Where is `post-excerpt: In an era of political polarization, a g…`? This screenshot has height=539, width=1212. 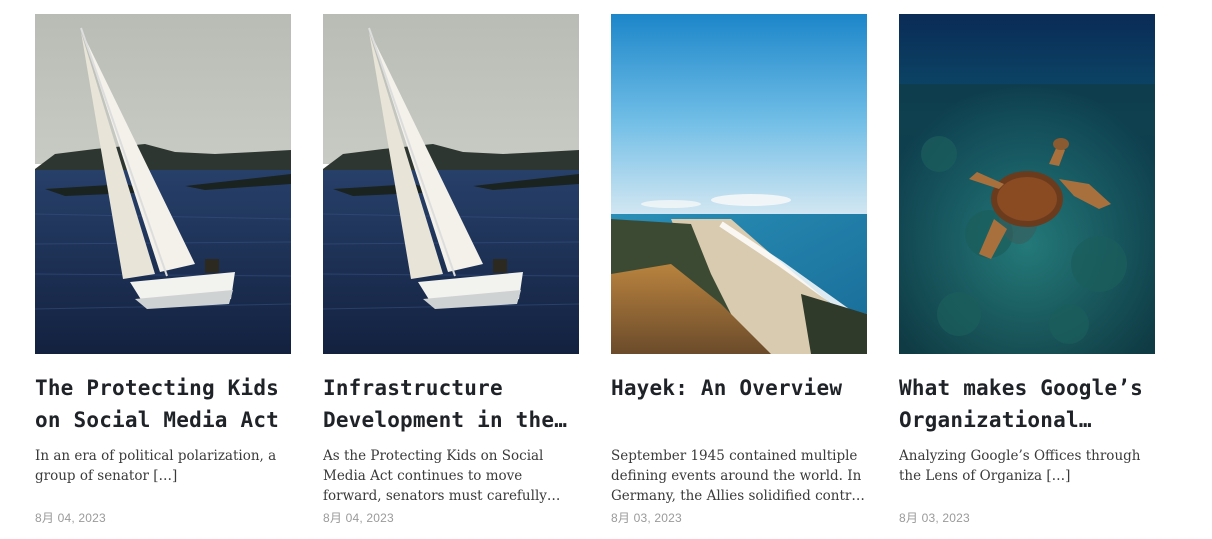 post-excerpt: In an era of political polarization, a g… is located at coordinates (156, 466).